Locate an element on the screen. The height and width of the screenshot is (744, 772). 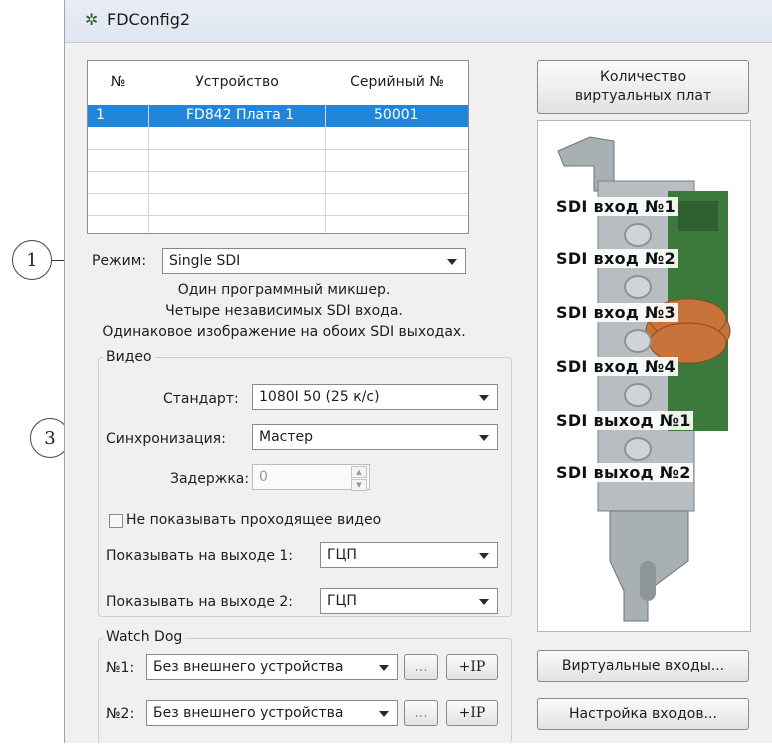
mode-label: Режим: is located at coordinates (119, 261).